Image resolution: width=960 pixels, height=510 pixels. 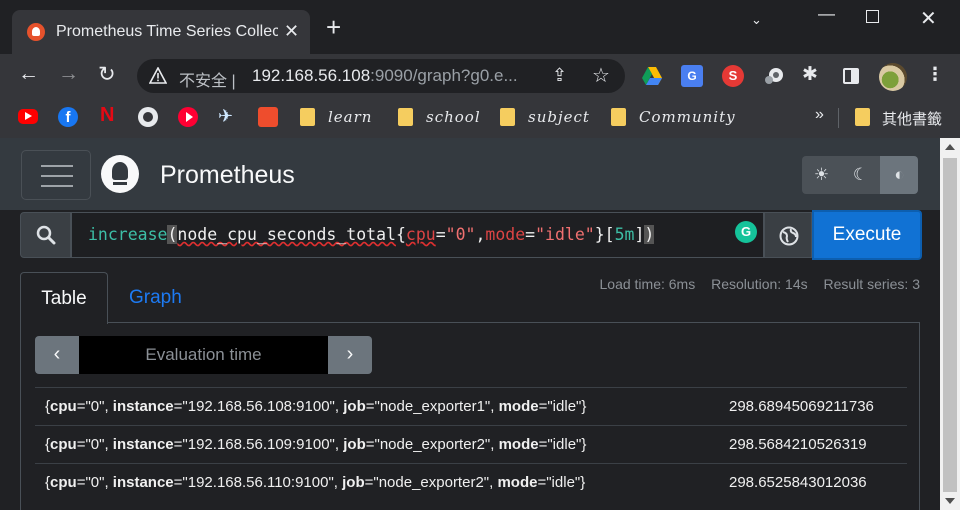 What do you see at coordinates (826, 14) in the screenshot?
I see `minimize-button: —` at bounding box center [826, 14].